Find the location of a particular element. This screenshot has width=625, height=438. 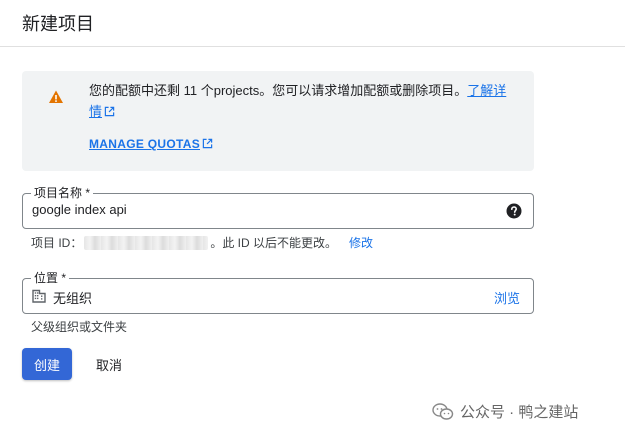

organization-icon is located at coordinates (39, 296).